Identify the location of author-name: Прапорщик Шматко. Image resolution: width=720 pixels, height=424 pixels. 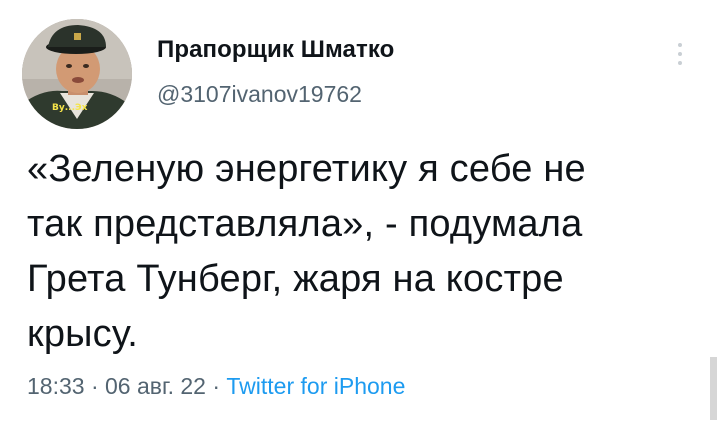
(275, 50).